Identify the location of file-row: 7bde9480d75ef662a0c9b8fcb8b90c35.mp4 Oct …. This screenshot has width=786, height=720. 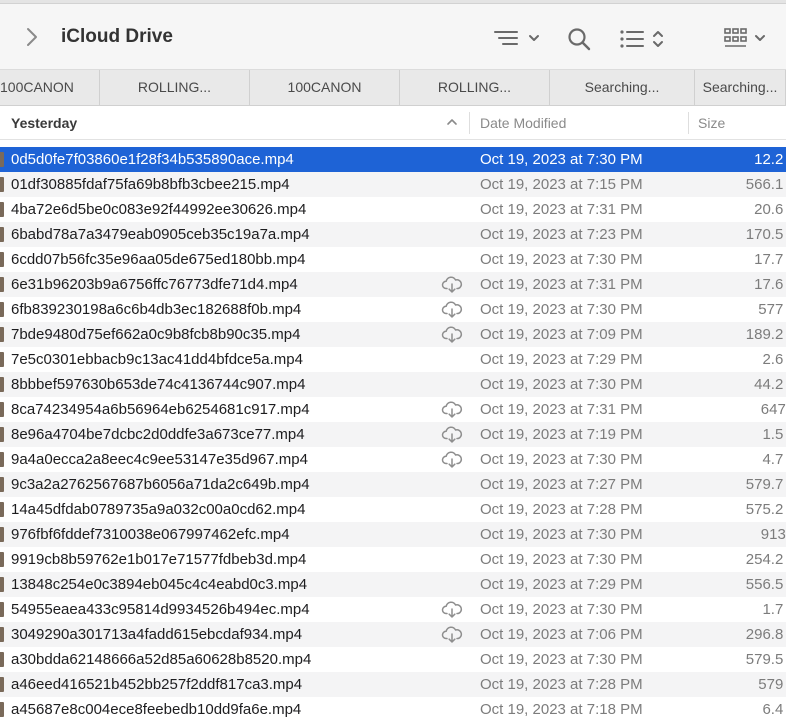
(393, 334).